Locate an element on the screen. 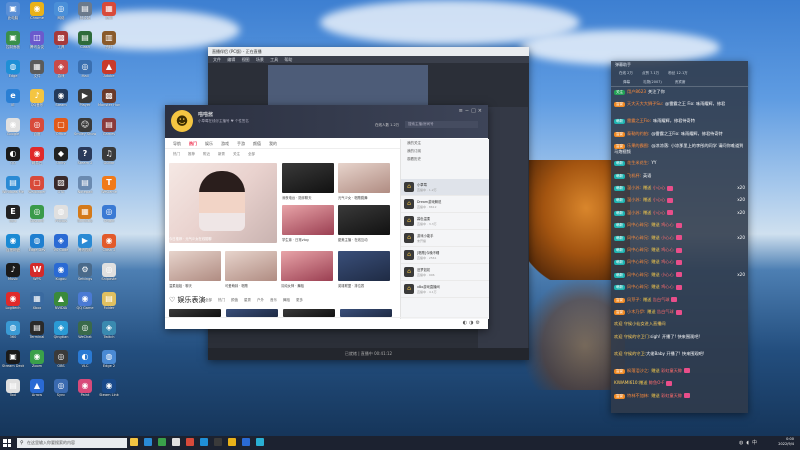 Image resolution: width=800 pixels, height=450 pixels. tab-gifts: 礼物(2007) is located at coordinates (652, 82).